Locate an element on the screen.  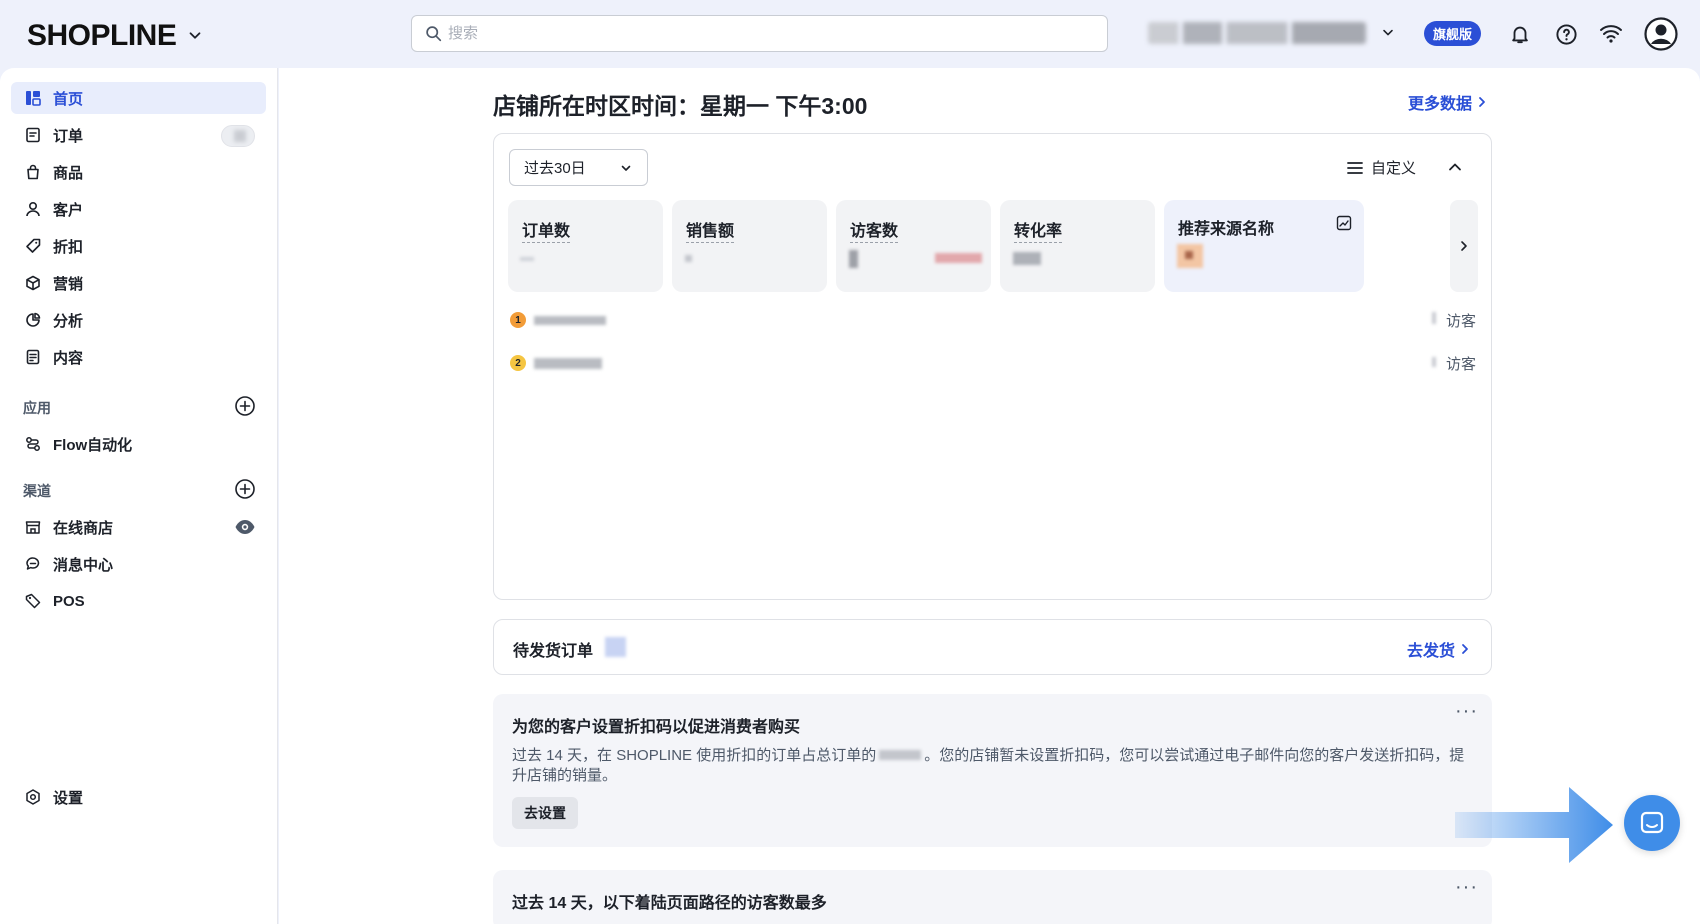
flow-icon is located at coordinates (33, 444).